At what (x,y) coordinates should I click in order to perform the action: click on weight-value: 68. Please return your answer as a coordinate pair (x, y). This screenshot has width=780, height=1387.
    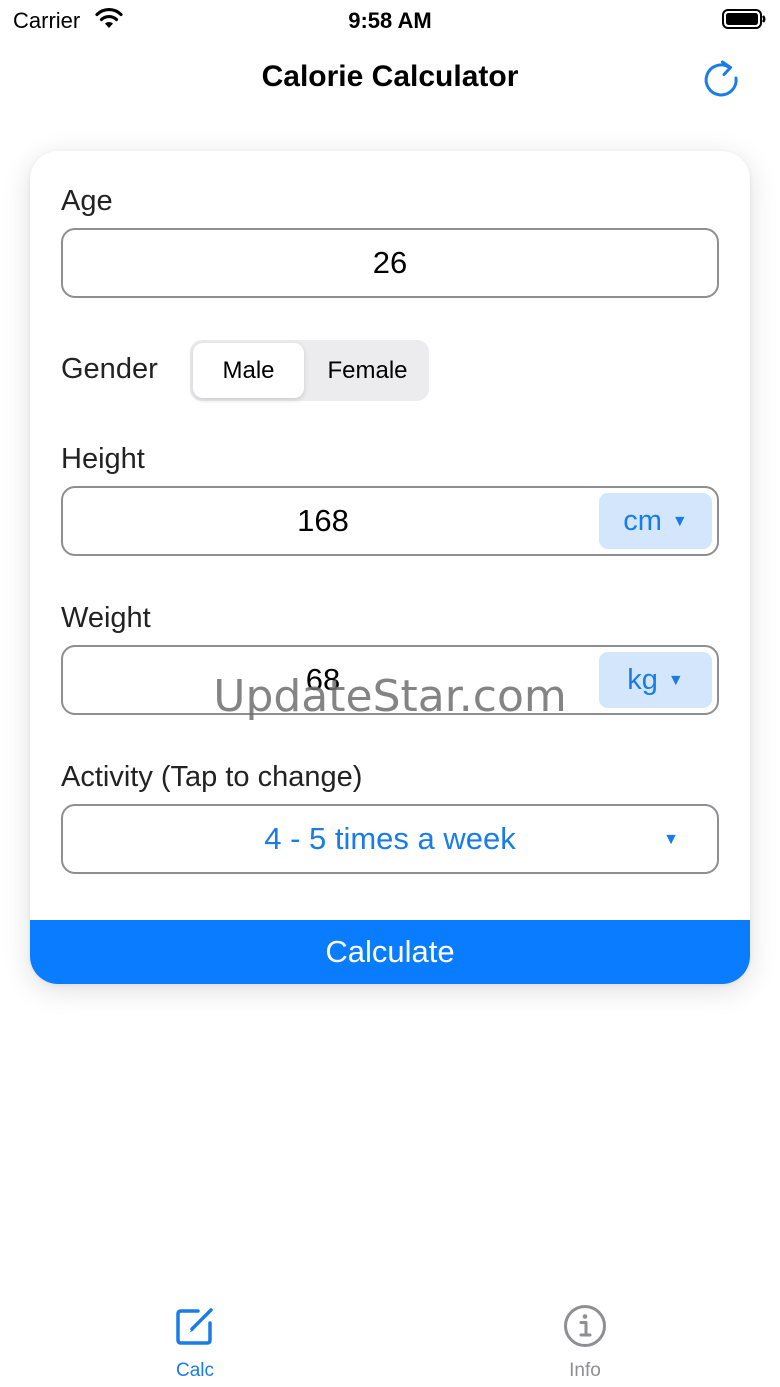
    Looking at the image, I should click on (323, 679).